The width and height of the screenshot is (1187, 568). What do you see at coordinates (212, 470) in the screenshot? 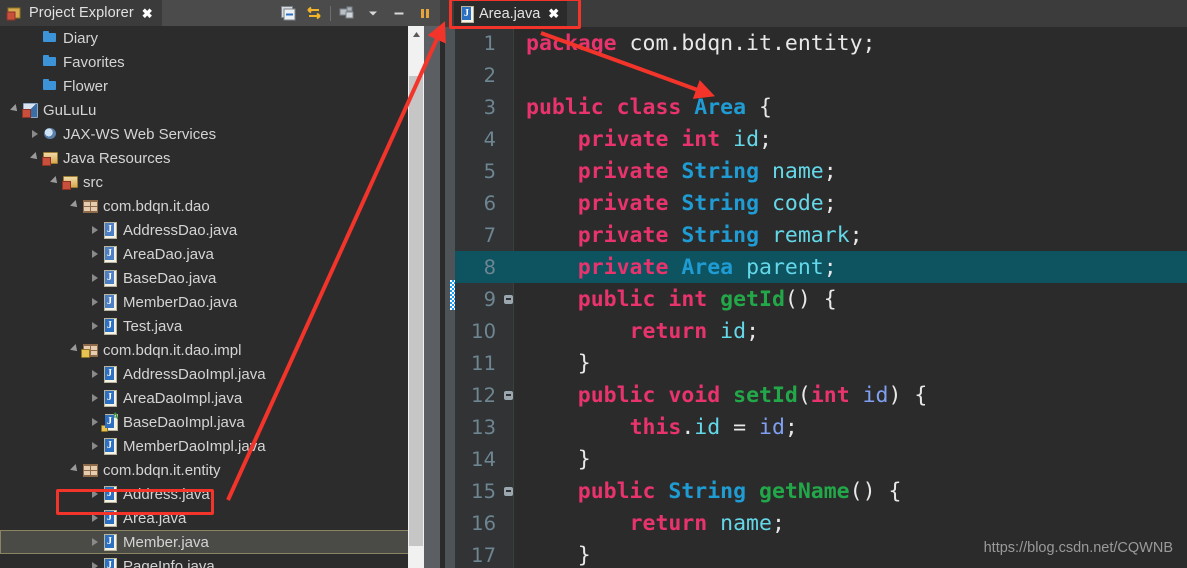
I see `tree-item-com-bdqn-it-entity: com.bdqn.it.entity` at bounding box center [212, 470].